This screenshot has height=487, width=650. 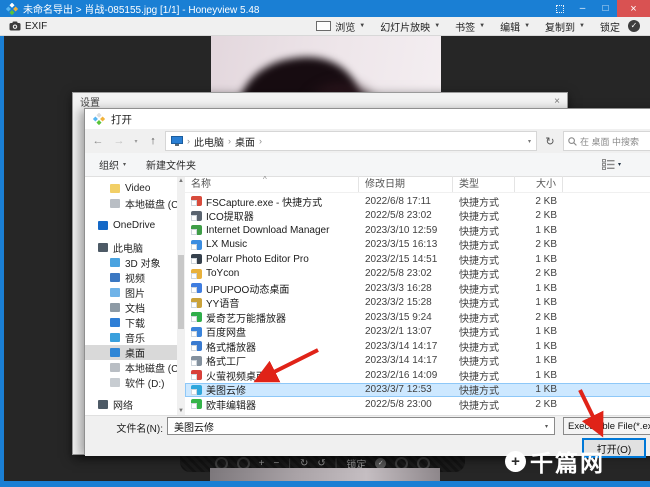 I want to click on videos-icon, so click(x=115, y=277).